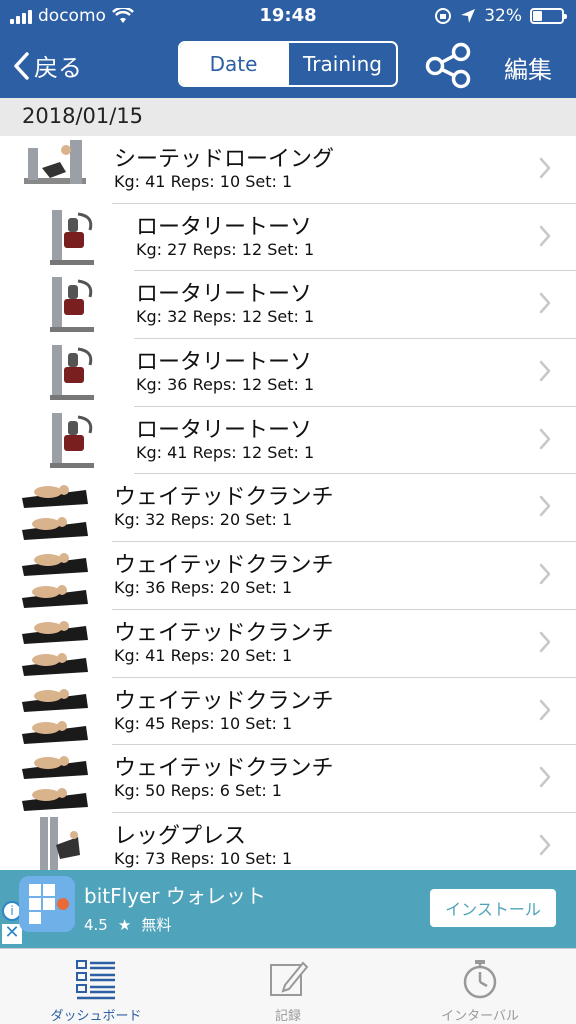 This screenshot has height=1024, width=576. I want to click on list-item: ロータリートーソ Kg: 32 Reps: 12 Set: 1, so click(288, 305).